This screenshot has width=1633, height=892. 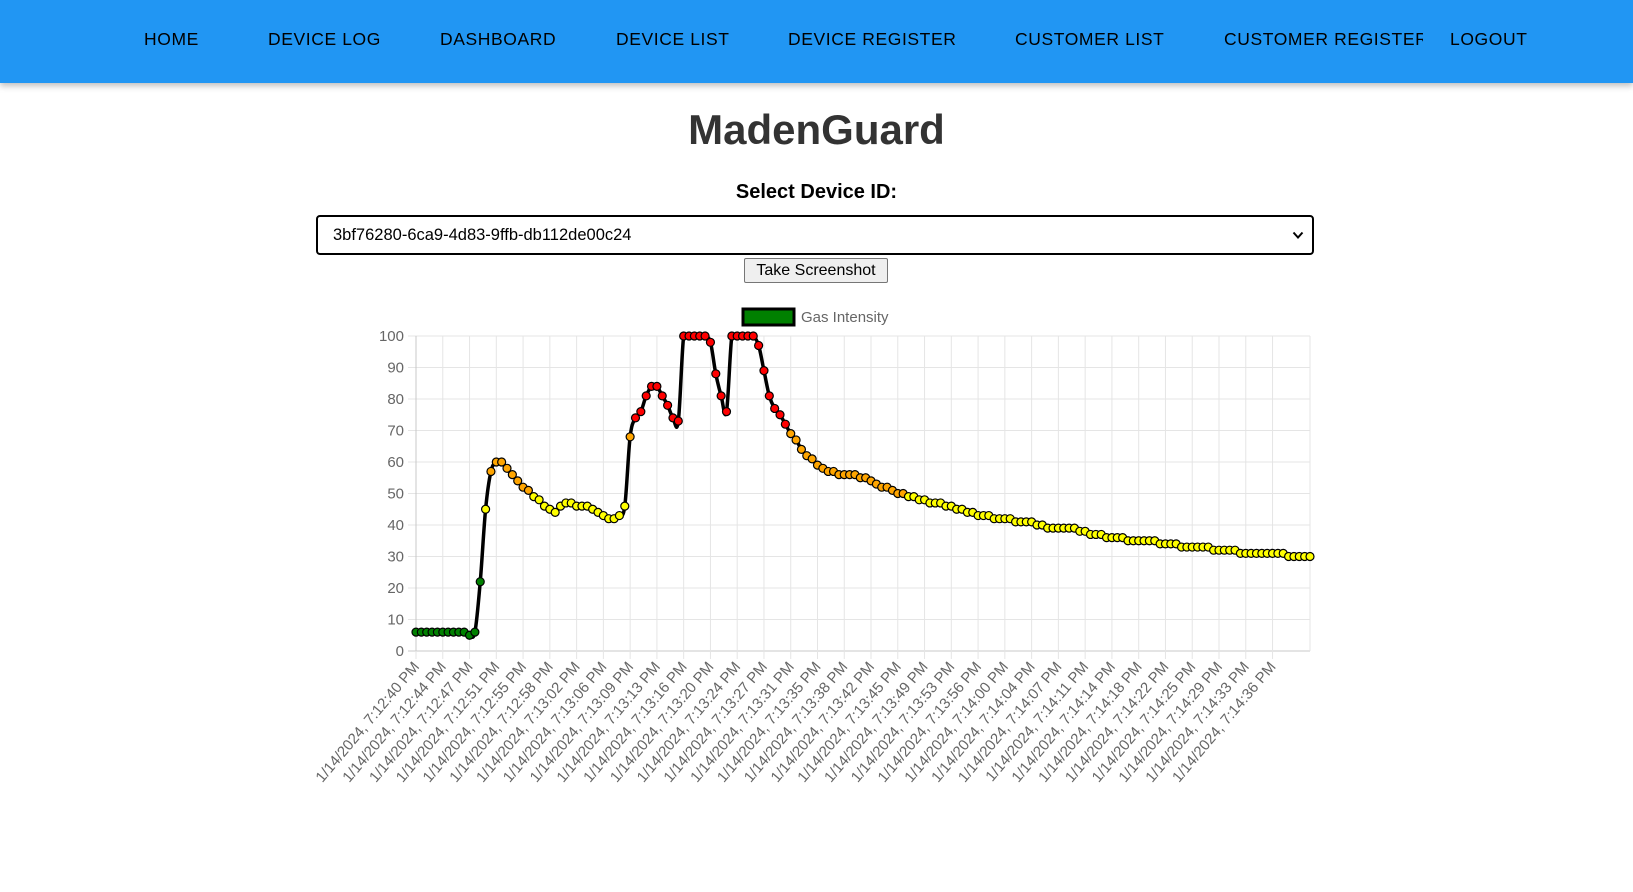 I want to click on legend-swatch-gas-intensity, so click(x=768, y=317).